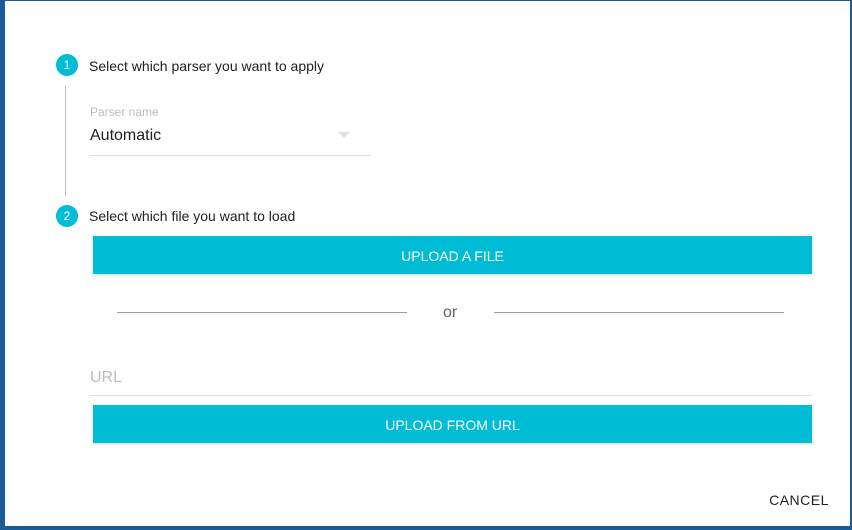 The image size is (852, 530). Describe the element at coordinates (452, 424) in the screenshot. I see `upload-from-url-button: UPLOAD FROM URL` at that location.